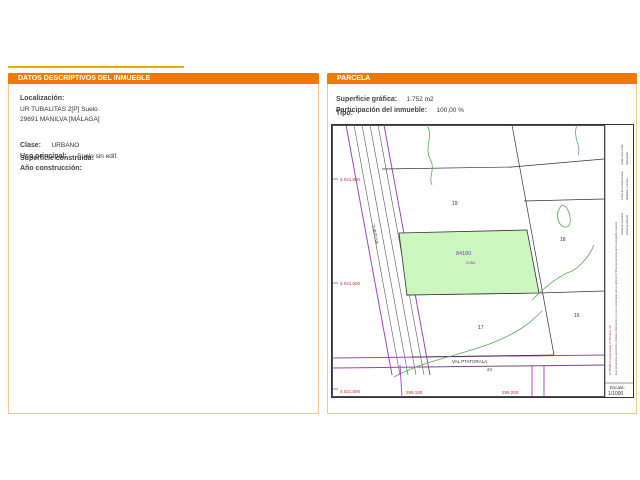 This screenshot has height=480, width=640. What do you see at coordinates (469, 361) in the screenshot?
I see `street-label: VAL PTATORALA` at bounding box center [469, 361].